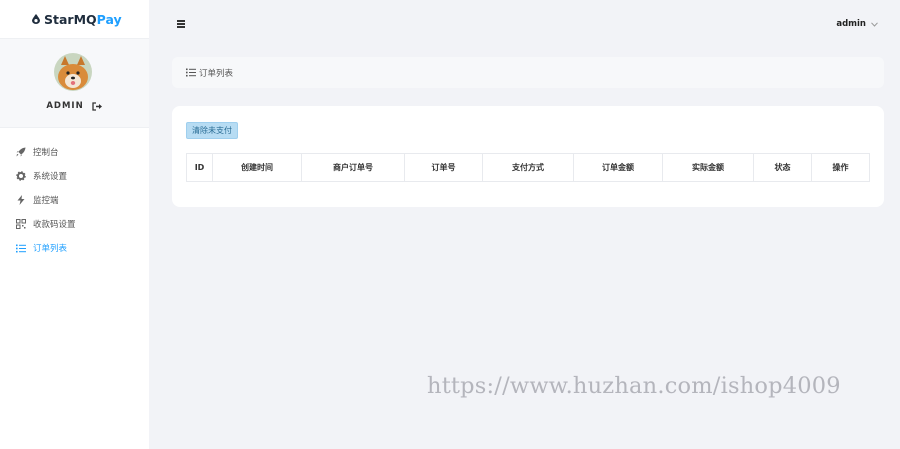  I want to click on column-header-status: 状态, so click(783, 167).